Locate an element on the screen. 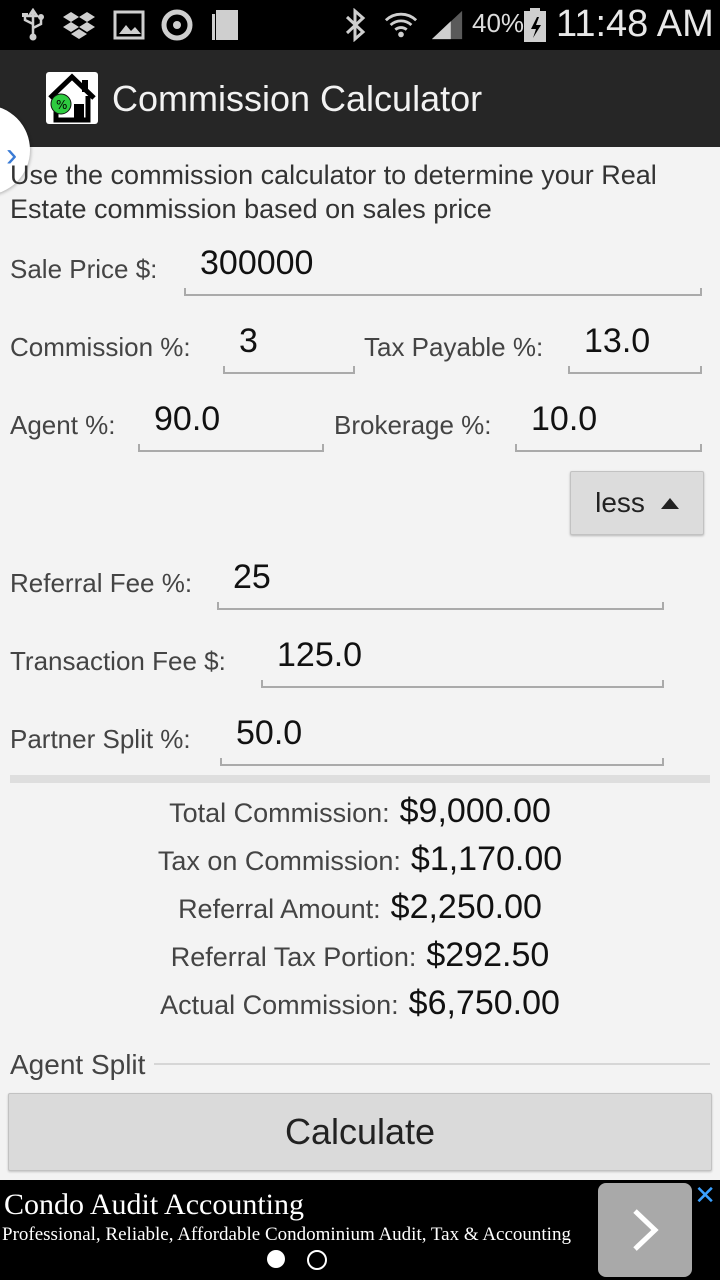  referral-fee-input: 25 is located at coordinates (440, 584).